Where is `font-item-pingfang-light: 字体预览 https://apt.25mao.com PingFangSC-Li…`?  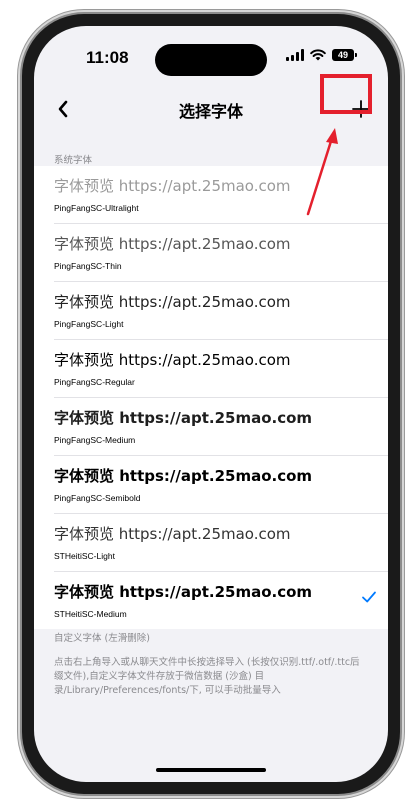
font-item-pingfang-light: 字体预览 https://apt.25mao.com PingFangSC-Li… is located at coordinates (221, 311).